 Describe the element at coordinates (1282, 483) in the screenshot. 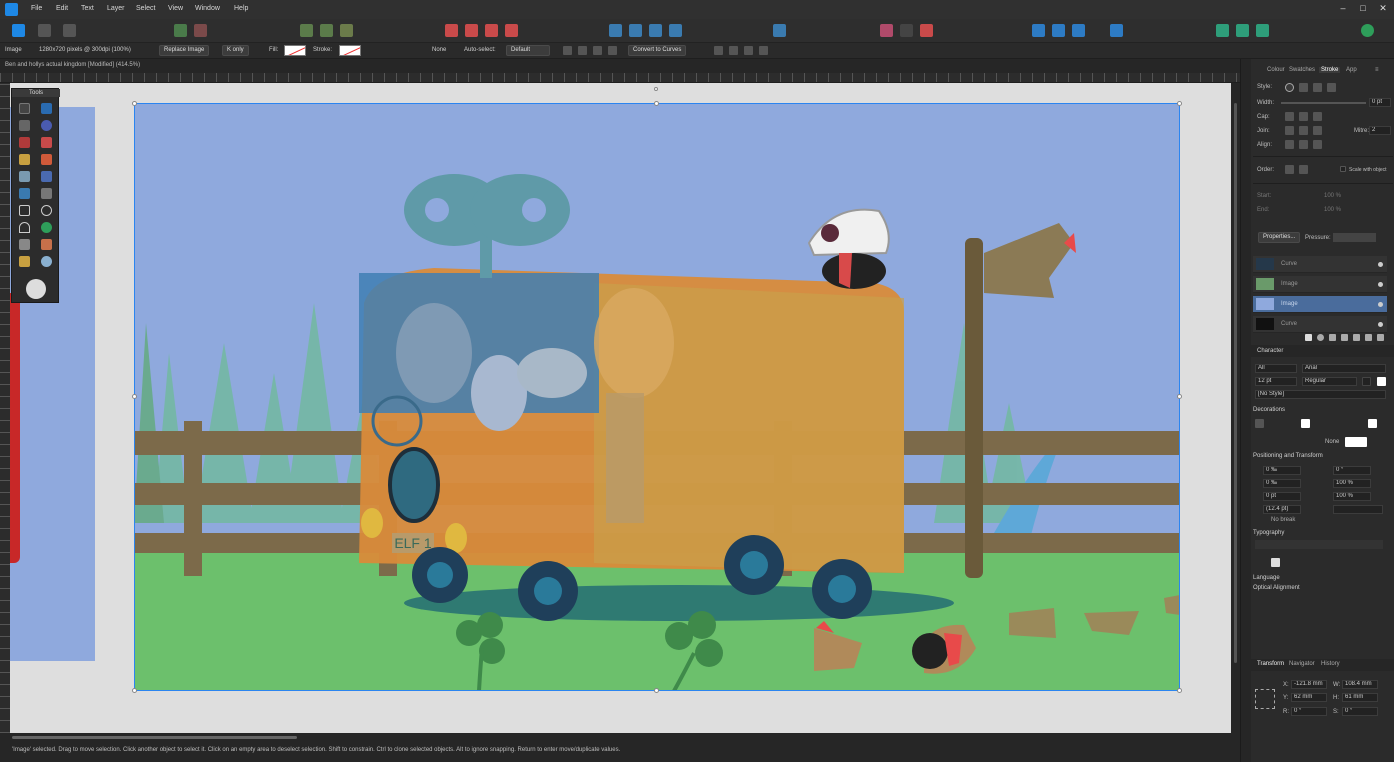

I see `kerning-input: 0 ‰` at that location.